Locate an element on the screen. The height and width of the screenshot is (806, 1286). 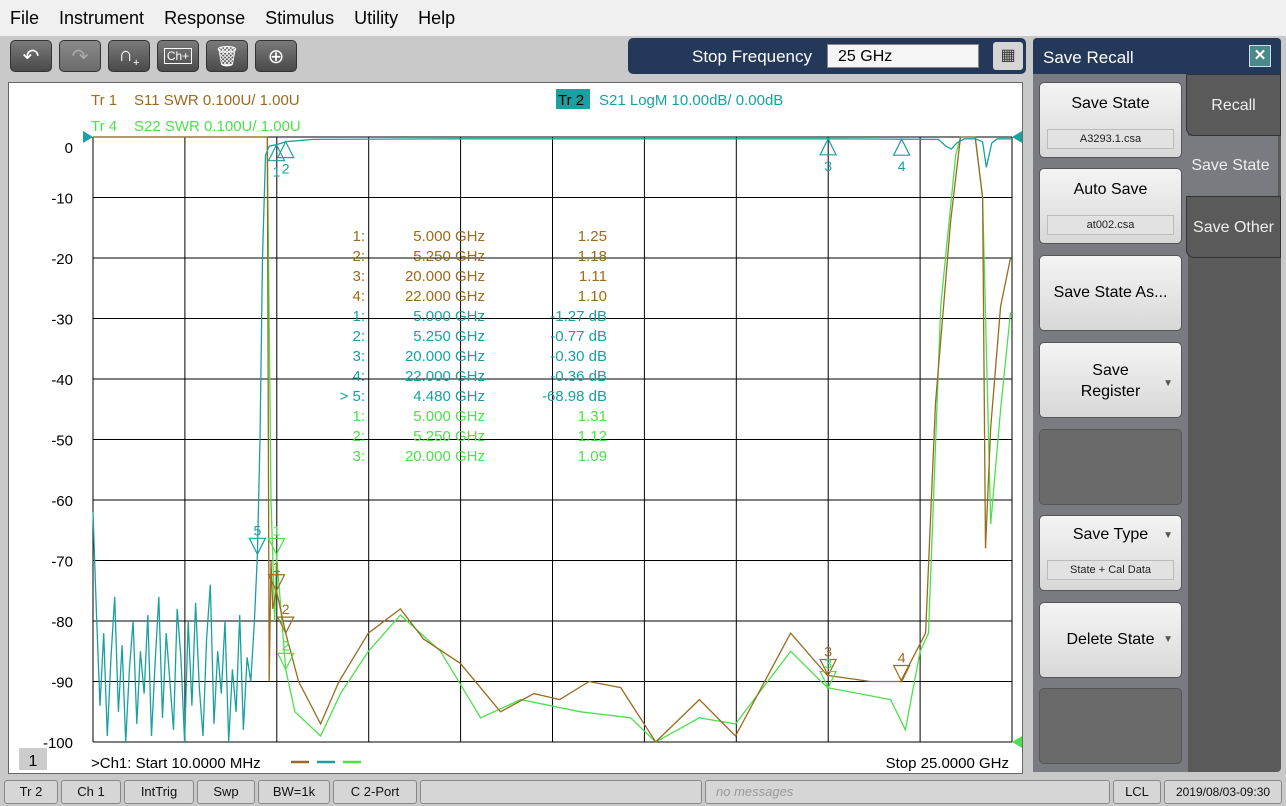
zoom-icon: ⊕ is located at coordinates (276, 56).